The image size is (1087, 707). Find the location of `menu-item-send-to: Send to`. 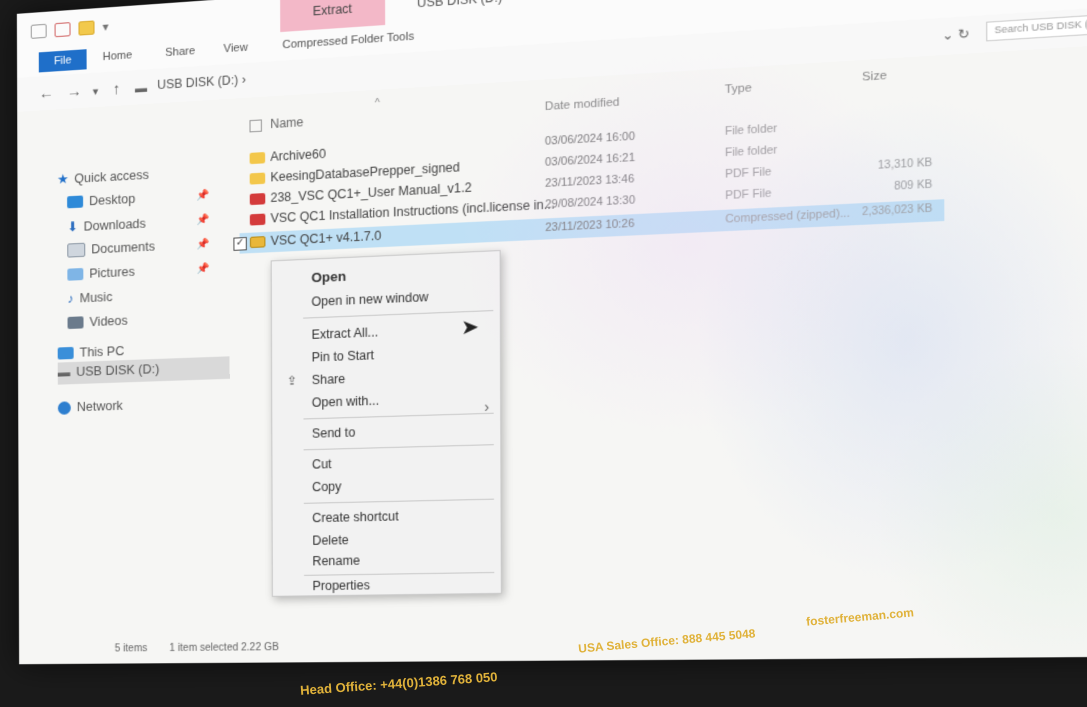

menu-item-send-to: Send to is located at coordinates (333, 433).